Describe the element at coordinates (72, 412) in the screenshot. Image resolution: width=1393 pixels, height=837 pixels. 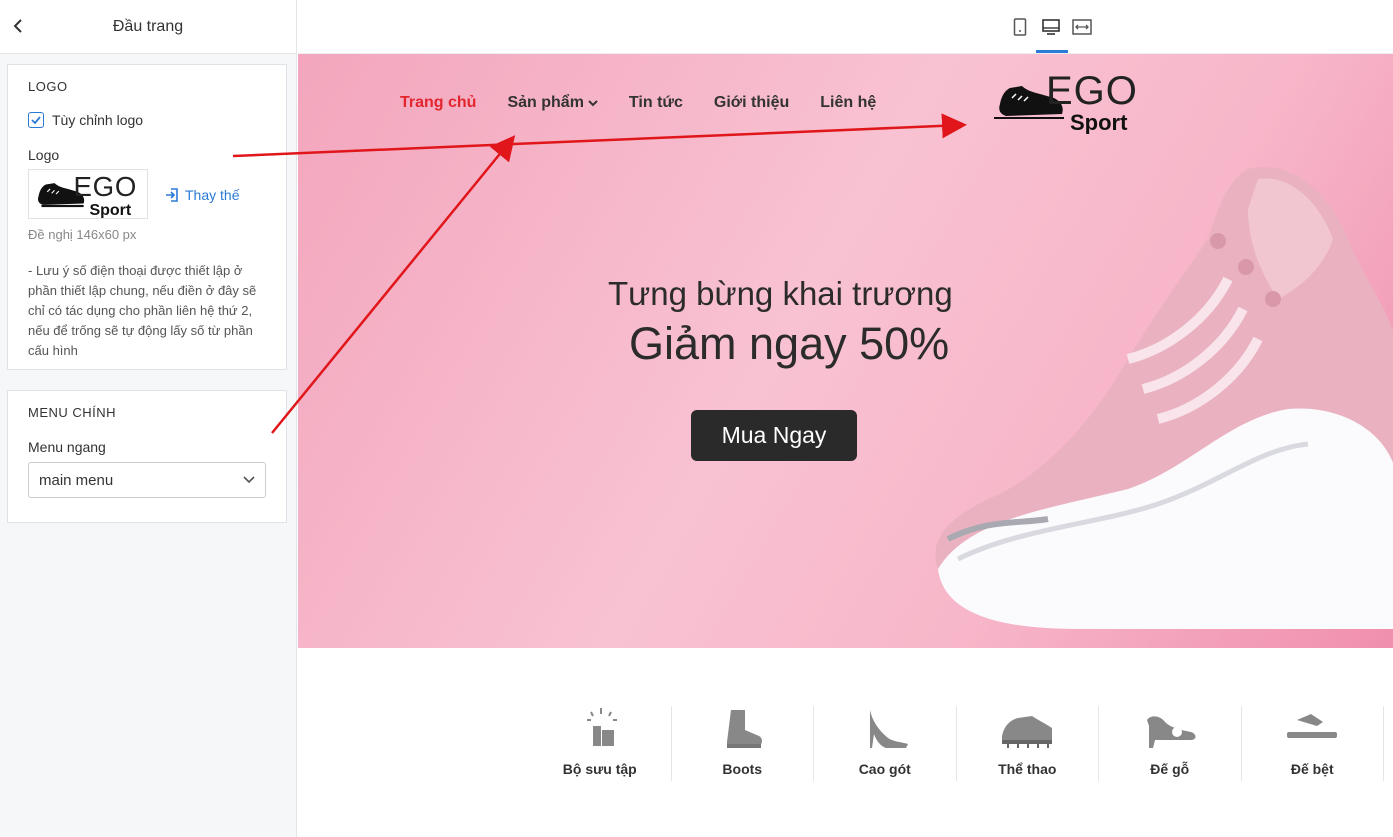
I see `main-menu-heading: MENU CHÍNH` at that location.